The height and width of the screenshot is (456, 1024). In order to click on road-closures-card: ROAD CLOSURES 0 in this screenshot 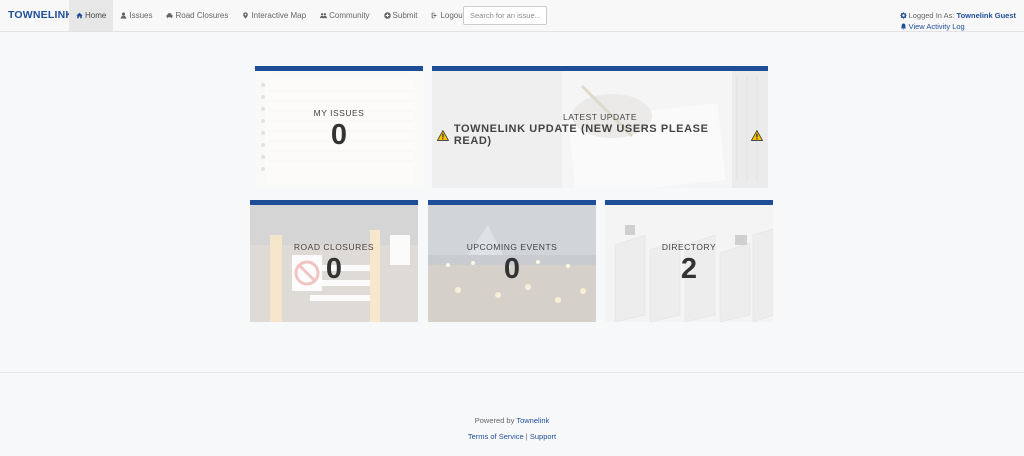, I will do `click(334, 261)`.